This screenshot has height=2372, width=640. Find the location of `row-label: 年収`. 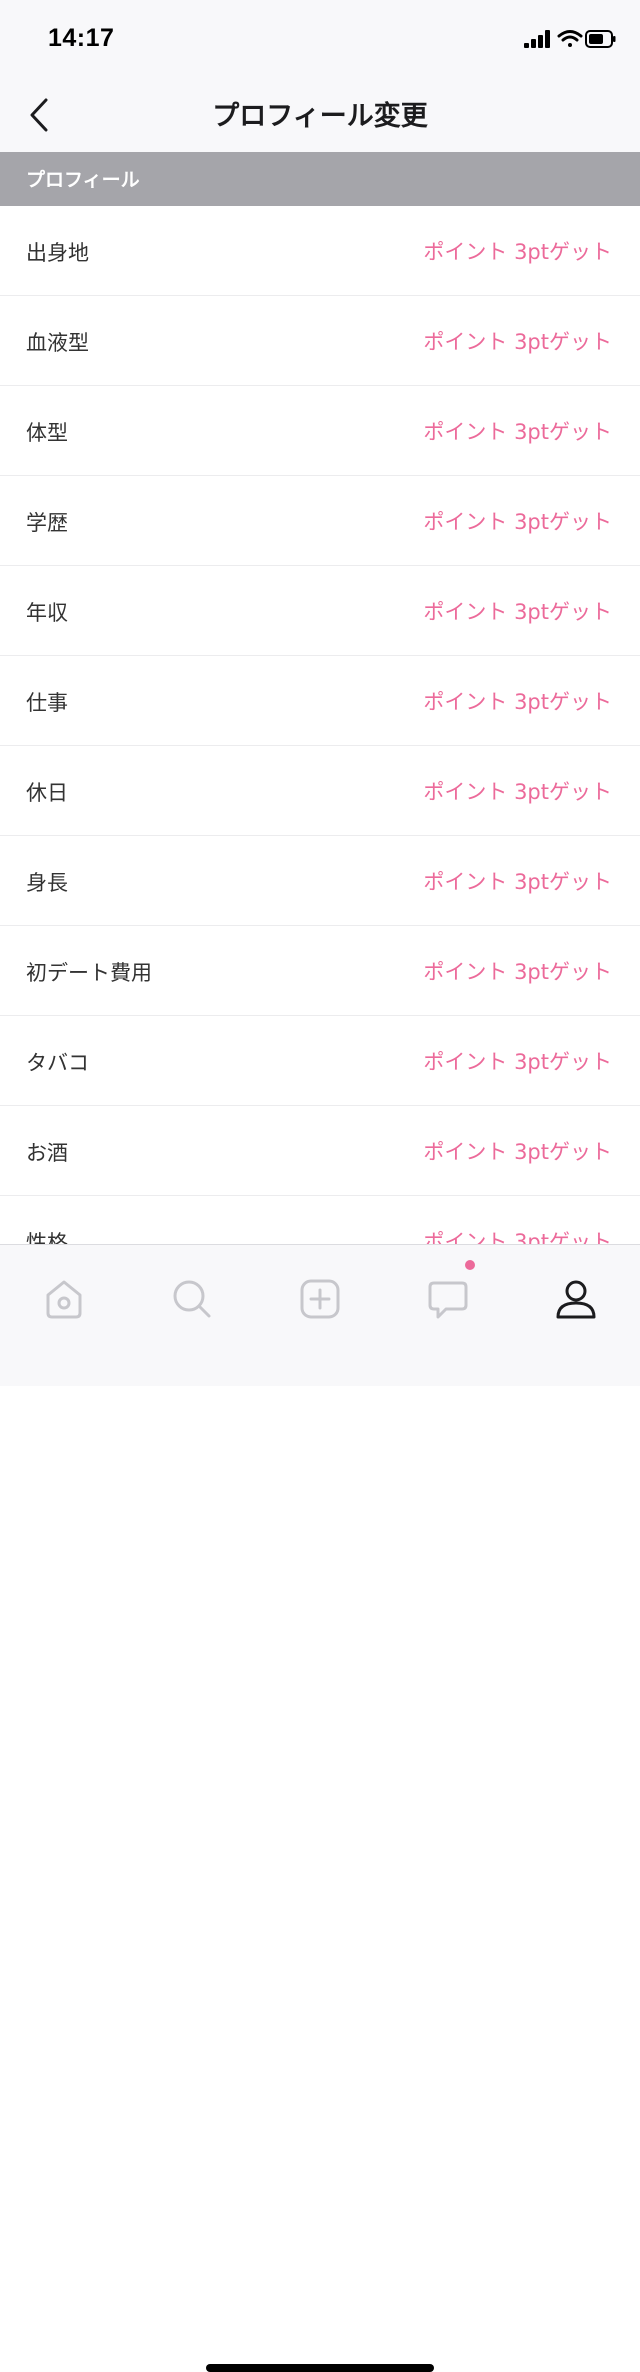

row-label: 年収 is located at coordinates (47, 613).